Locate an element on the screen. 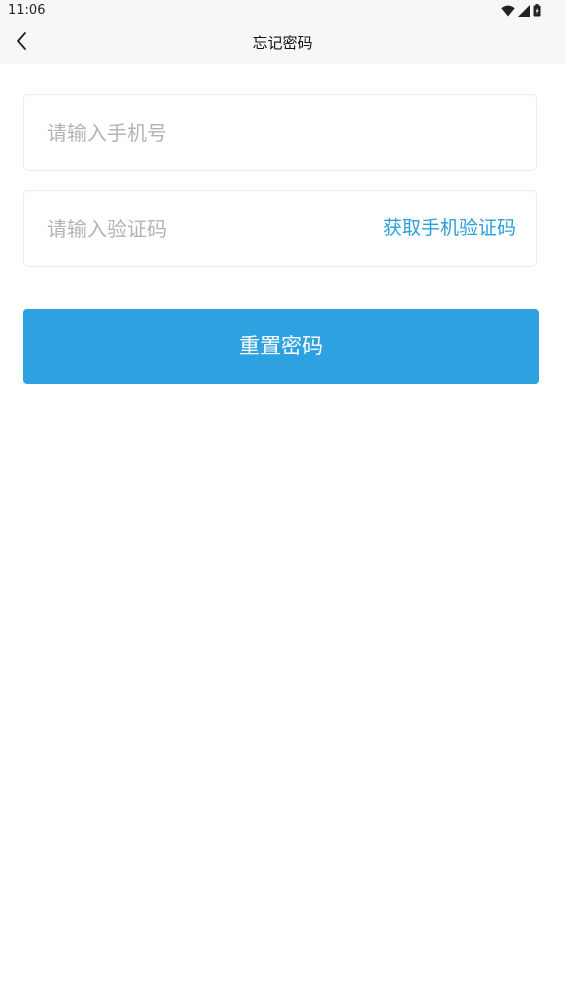 The width and height of the screenshot is (565, 1004). code-field: 获取手机验证码 is located at coordinates (280, 228).